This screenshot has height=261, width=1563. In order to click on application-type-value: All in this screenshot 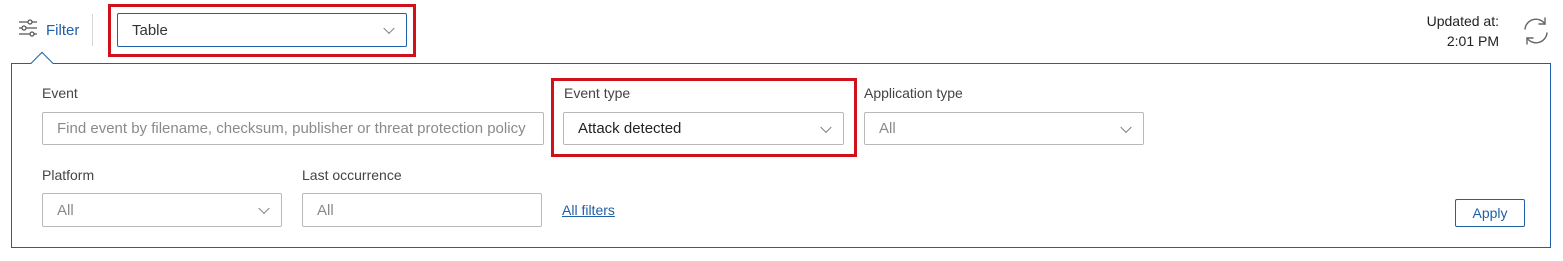, I will do `click(887, 128)`.